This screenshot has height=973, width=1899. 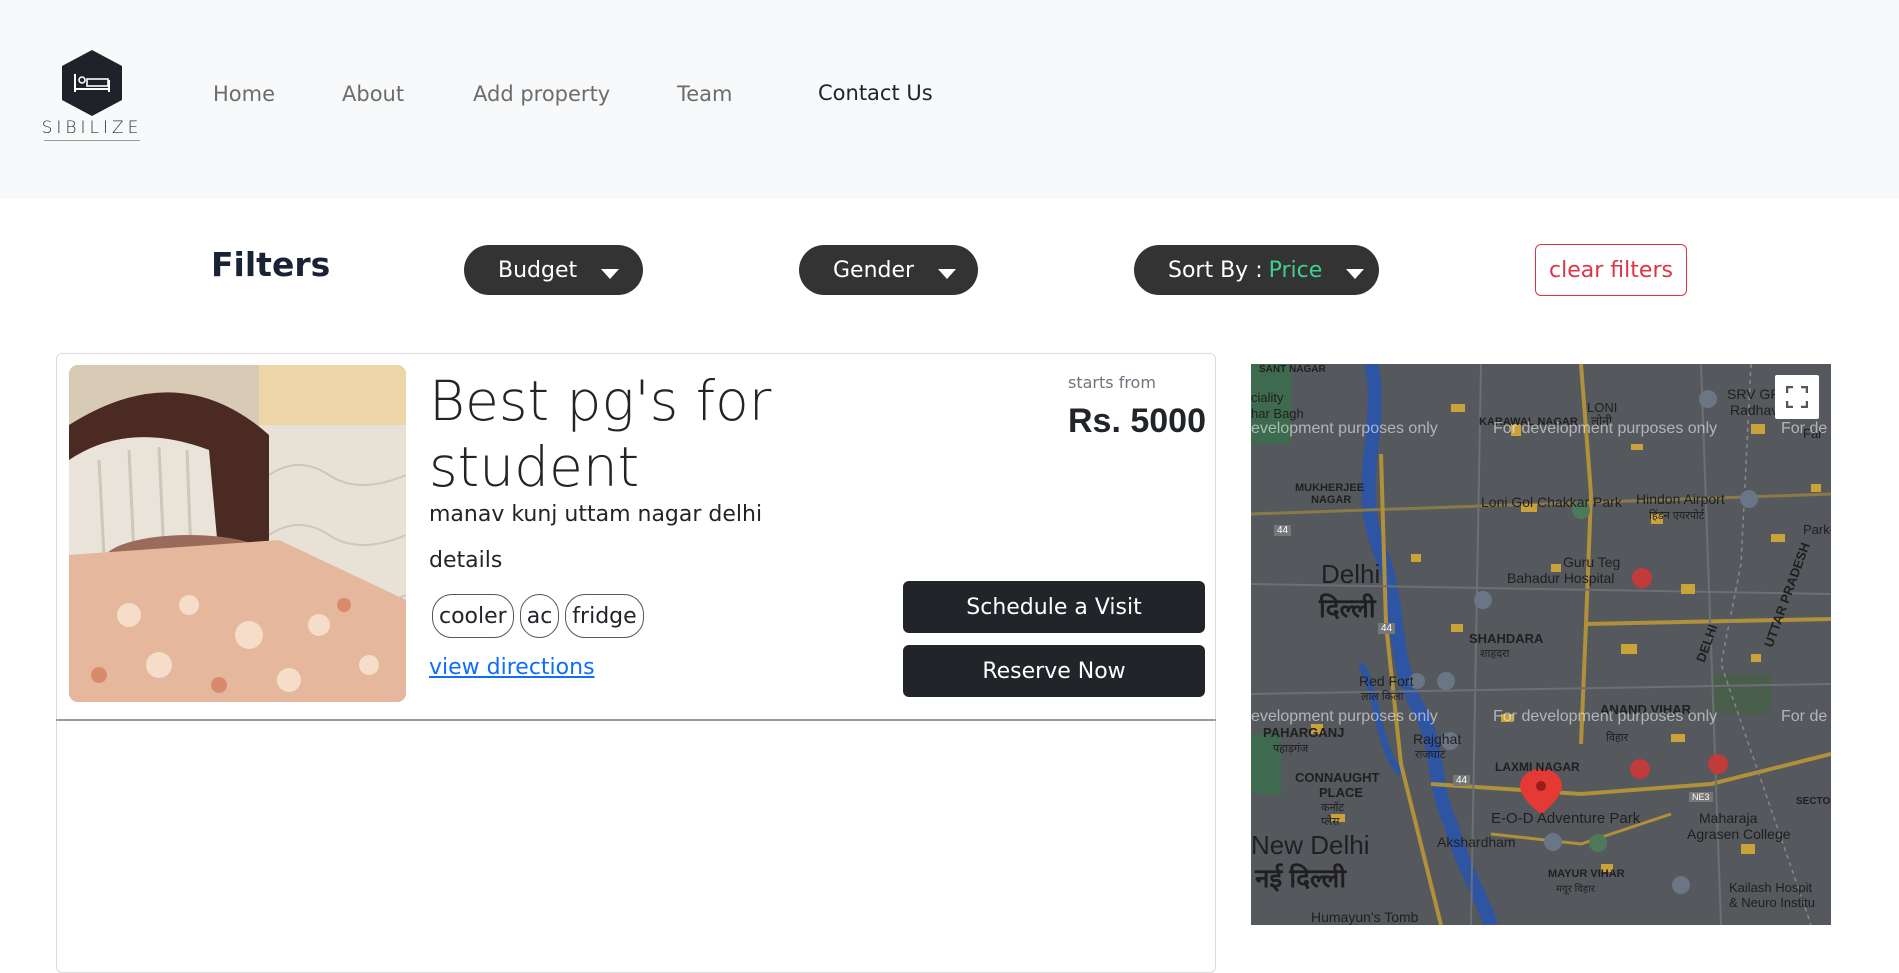 What do you see at coordinates (1301, 878) in the screenshot?
I see `map-label: नई दिल्ली` at bounding box center [1301, 878].